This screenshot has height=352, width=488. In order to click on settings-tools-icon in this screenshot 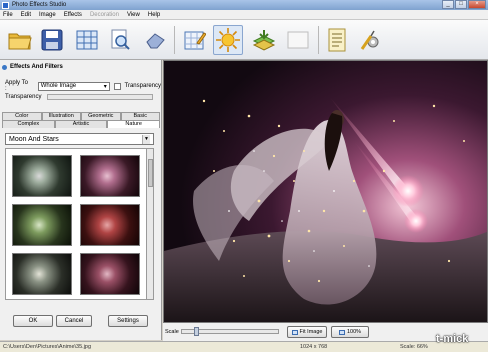, I will do `click(369, 40)`.